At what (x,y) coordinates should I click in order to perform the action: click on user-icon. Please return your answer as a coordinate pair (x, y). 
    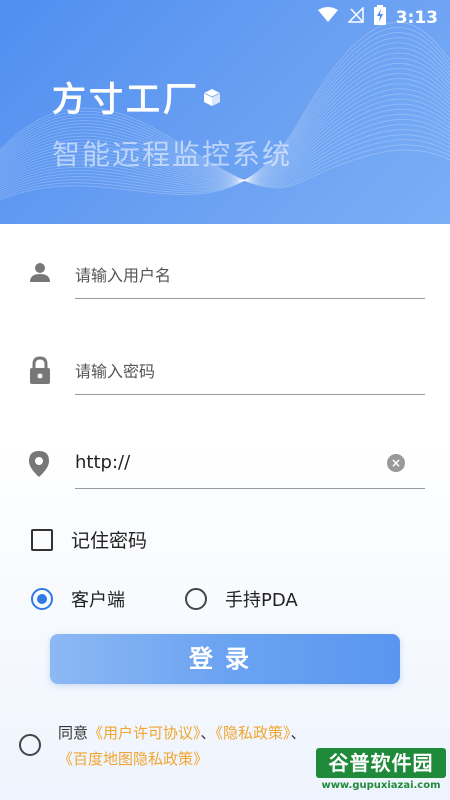
    Looking at the image, I should click on (40, 274).